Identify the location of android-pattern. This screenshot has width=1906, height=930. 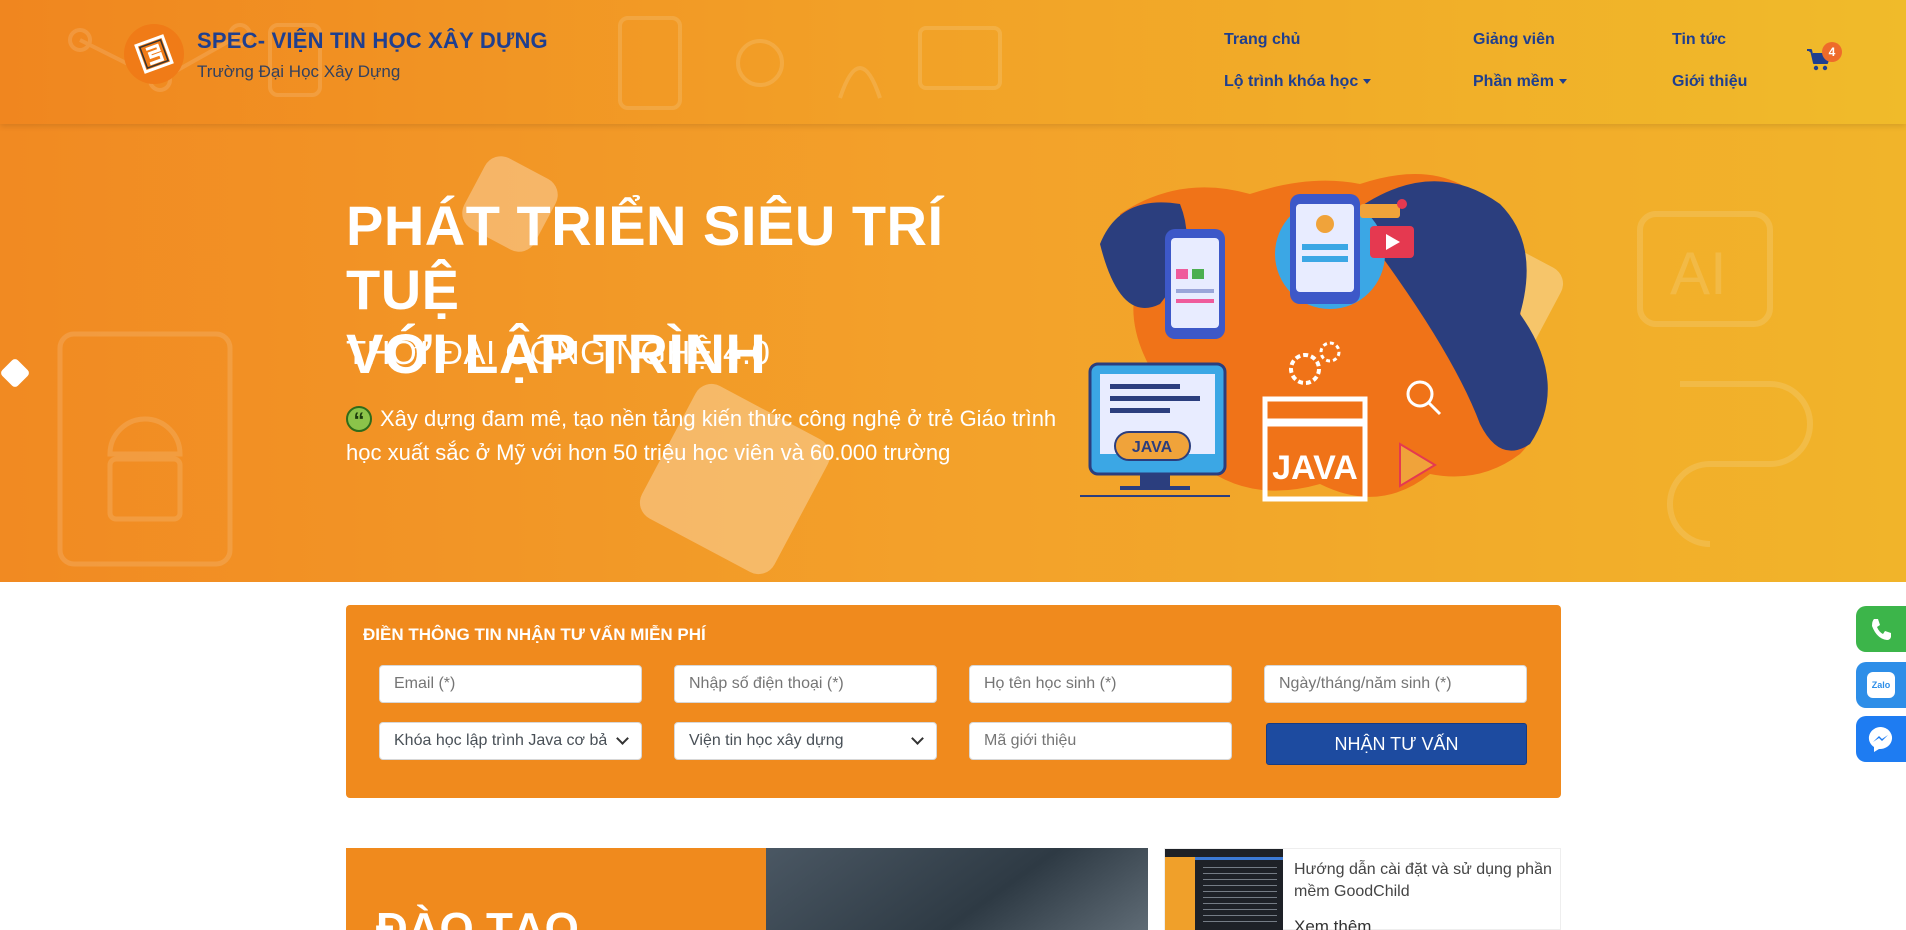
(145, 449).